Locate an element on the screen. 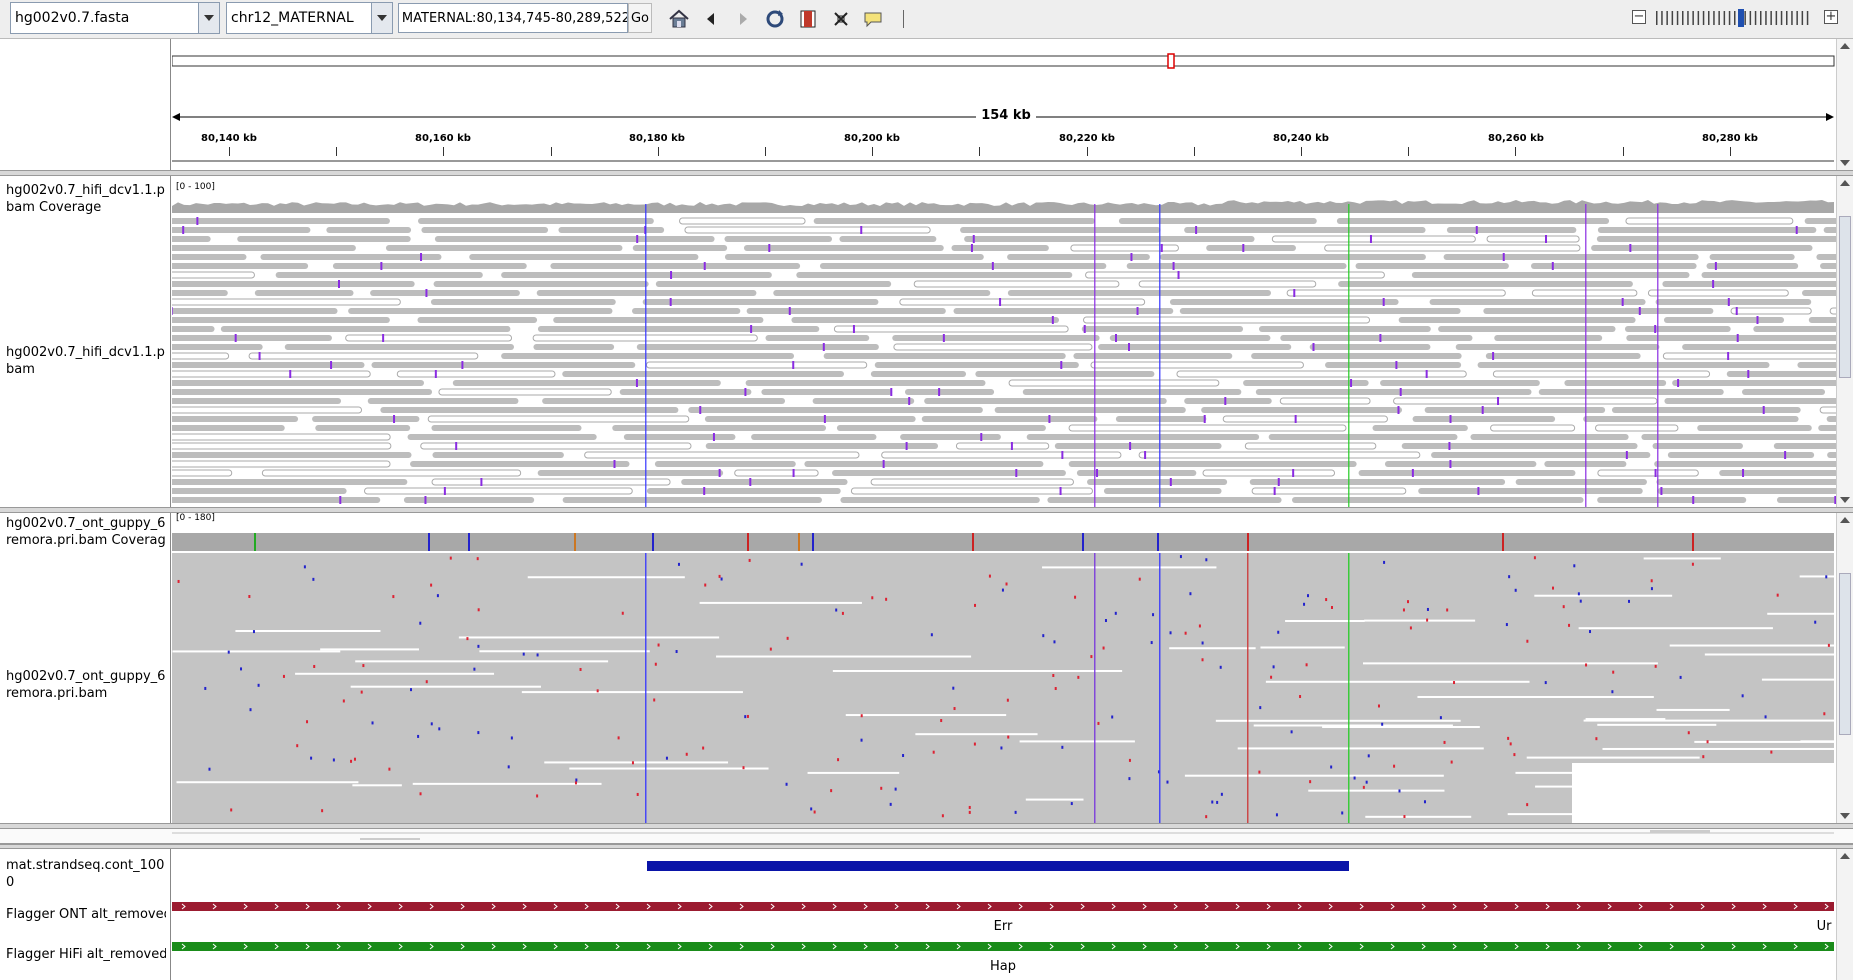  locus-input is located at coordinates (513, 18).